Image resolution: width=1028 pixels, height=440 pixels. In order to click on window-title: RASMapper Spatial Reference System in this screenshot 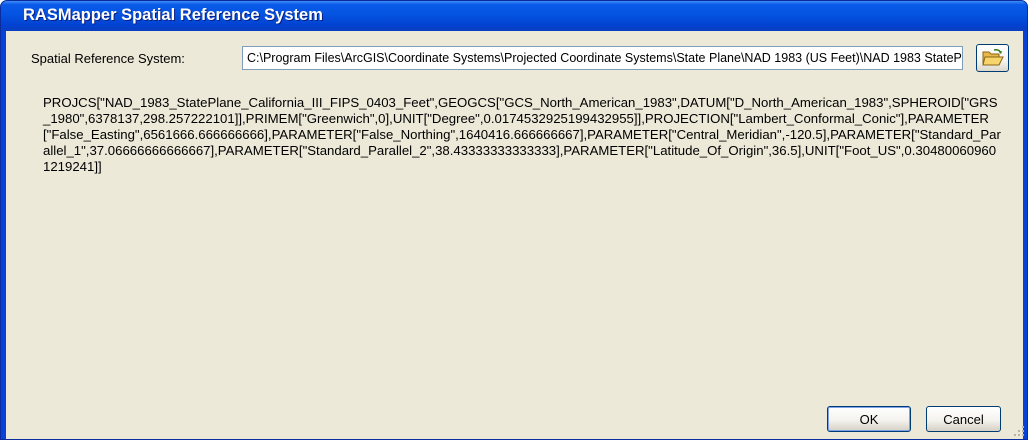, I will do `click(173, 15)`.